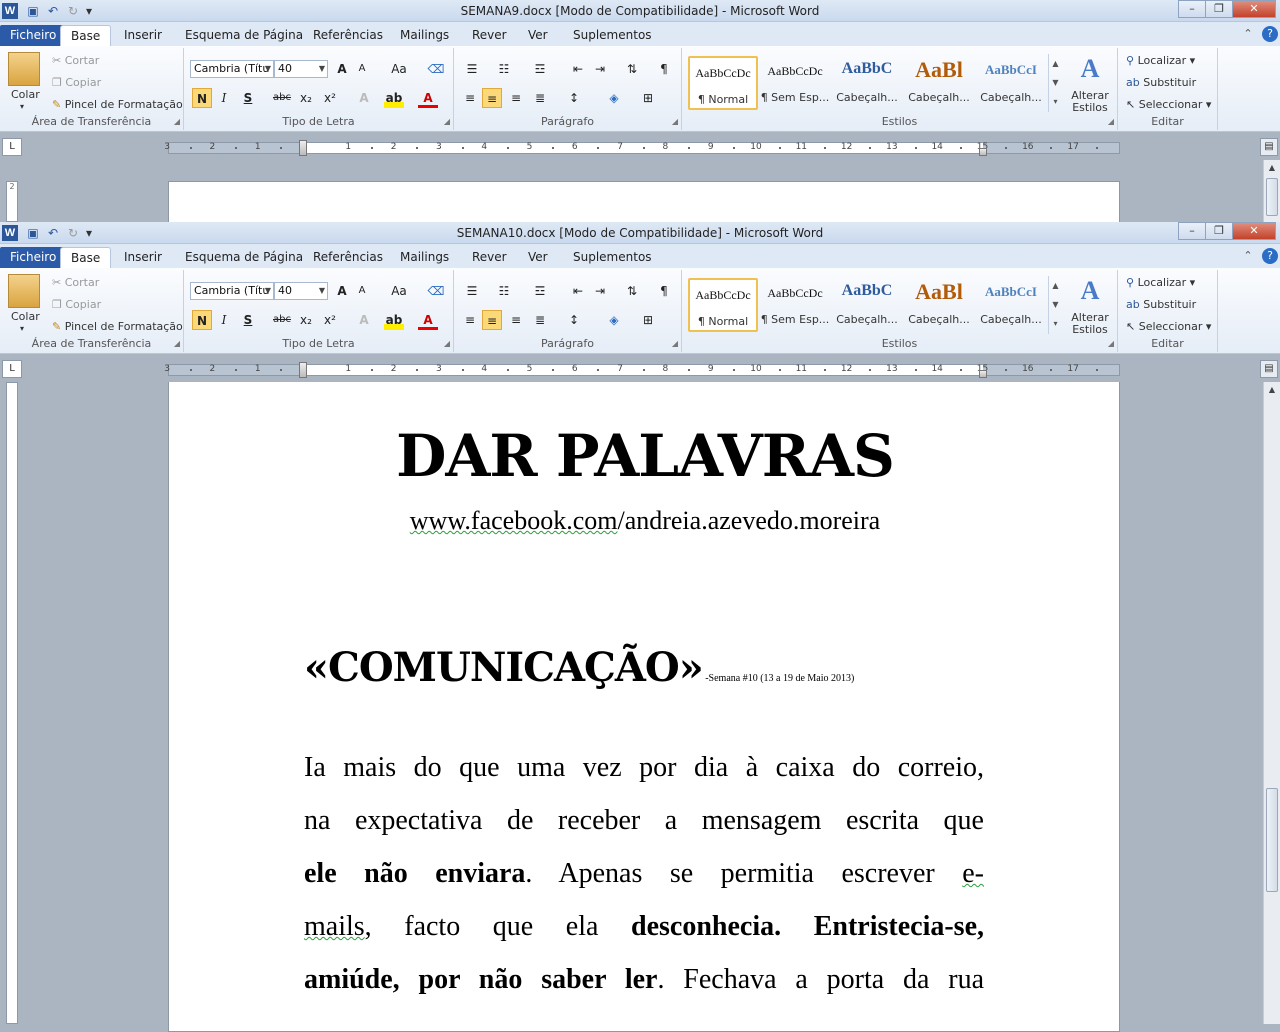  What do you see at coordinates (645, 521) in the screenshot?
I see `facebook-url: www.facebook.com/andreia.azevedo.moreira` at bounding box center [645, 521].